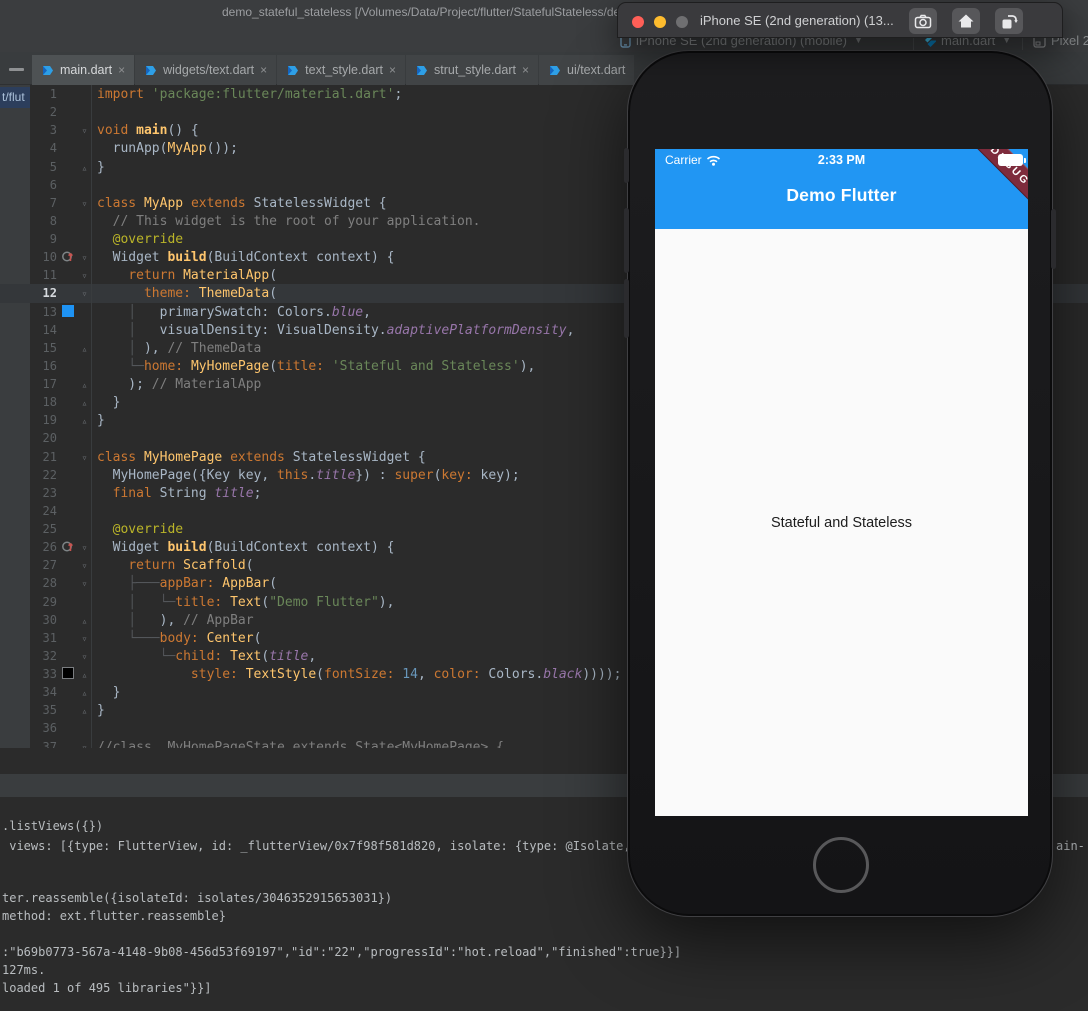  What do you see at coordinates (49, 329) in the screenshot?
I see `line-number: 14` at bounding box center [49, 329].